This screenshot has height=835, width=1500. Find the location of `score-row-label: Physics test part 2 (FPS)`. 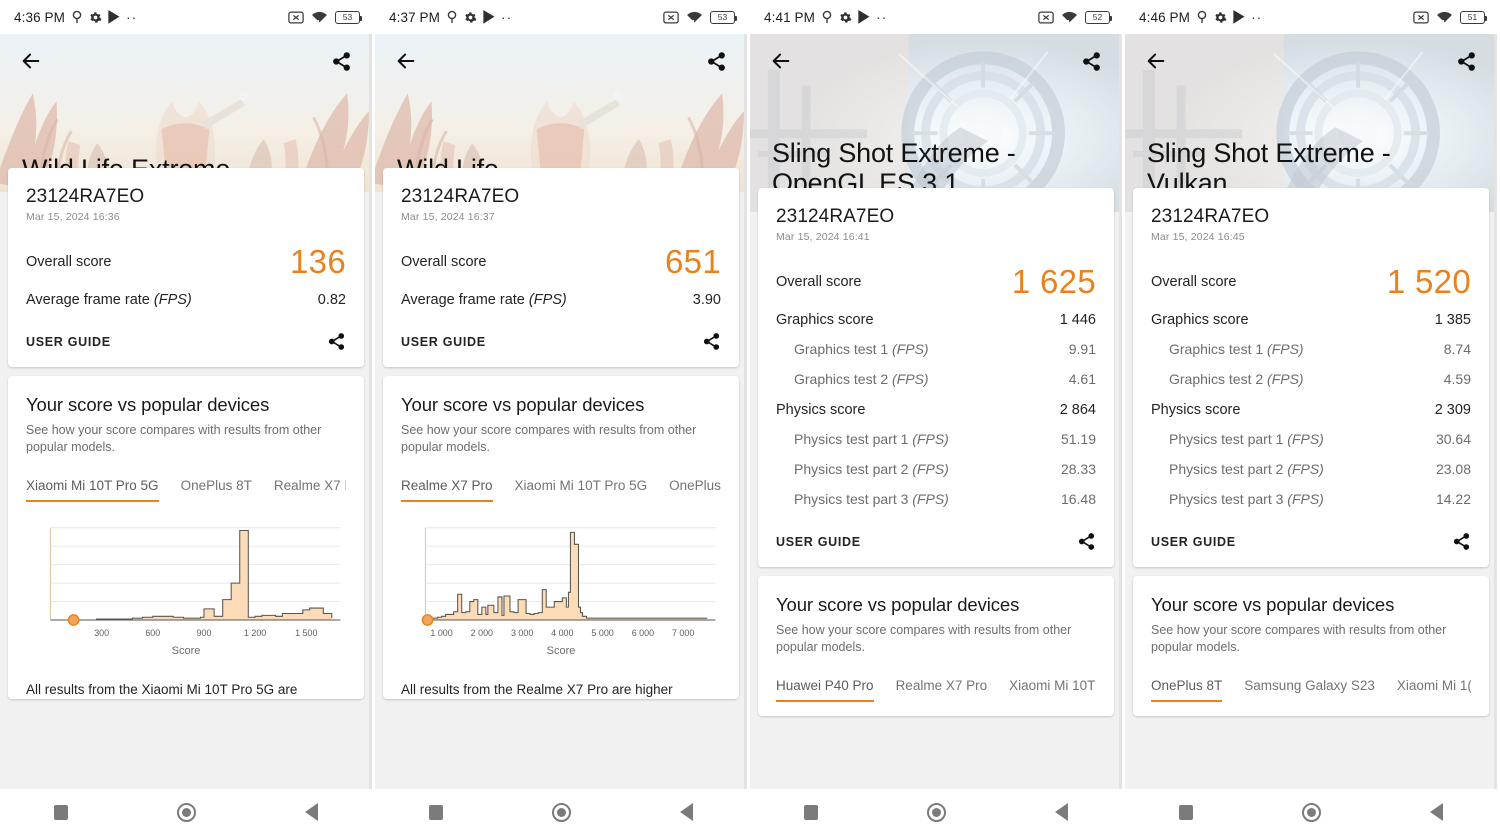

score-row-label: Physics test part 2 (FPS) is located at coordinates (871, 469).